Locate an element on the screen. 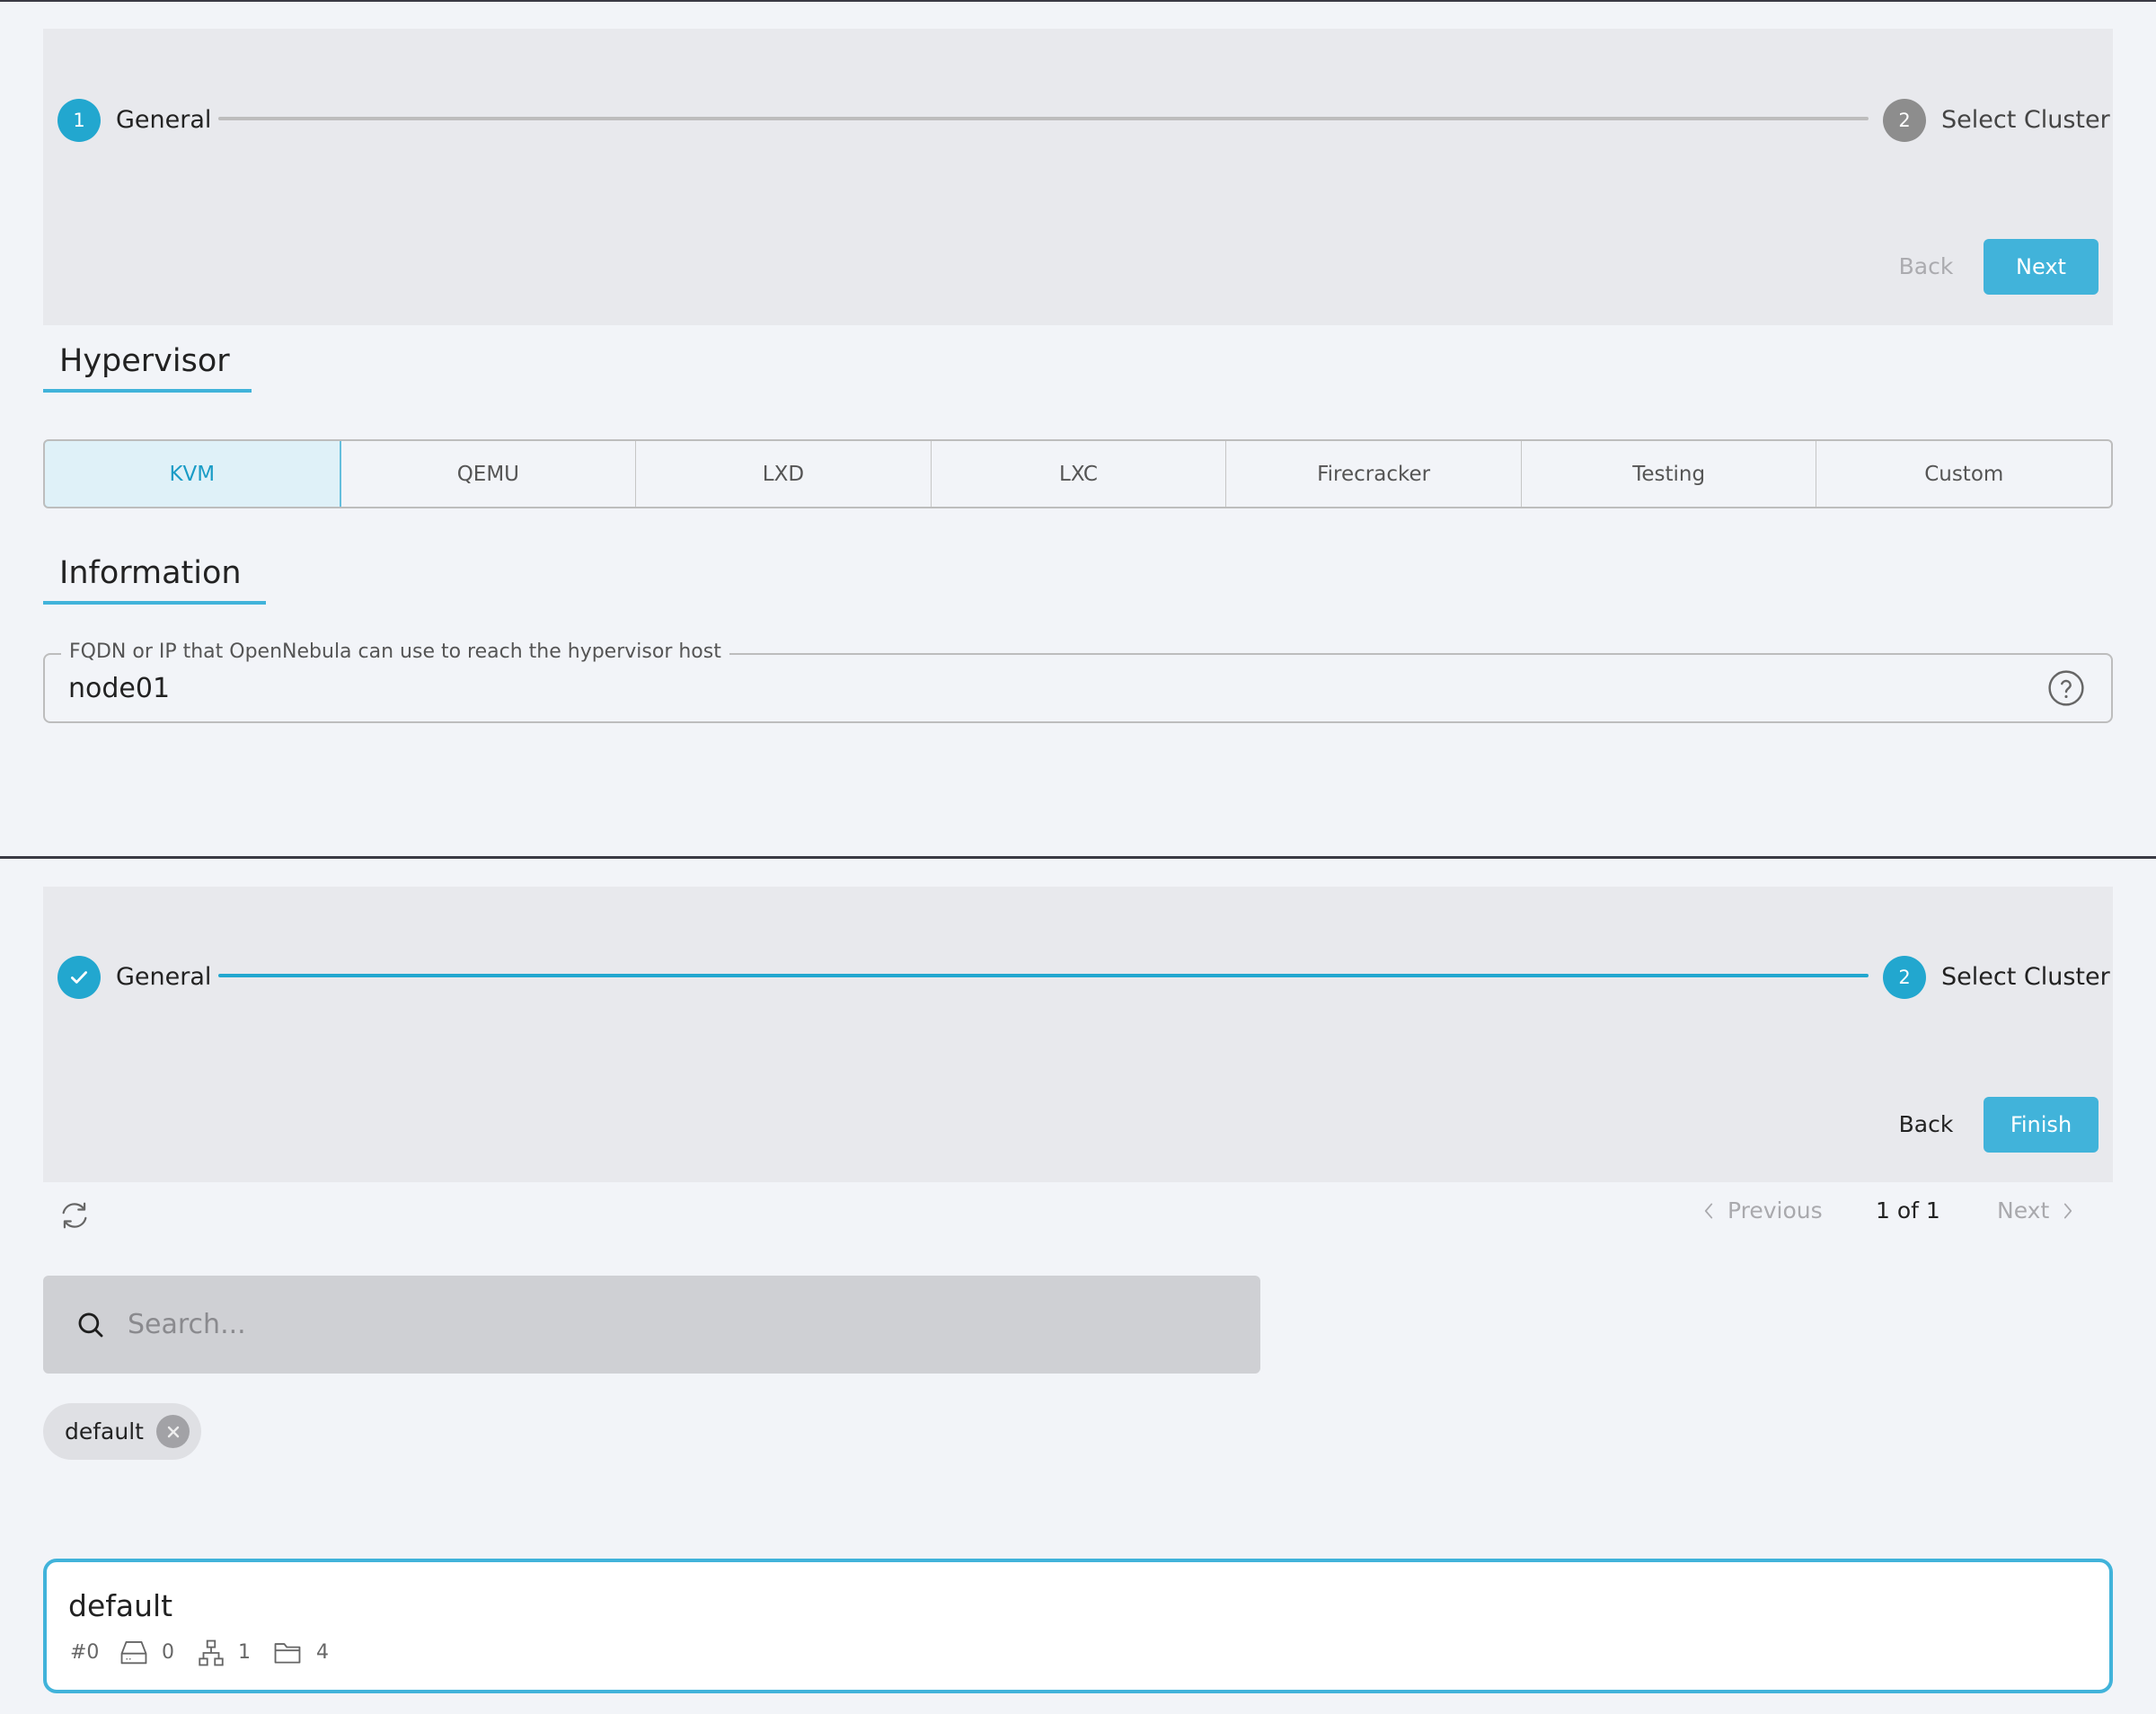 The width and height of the screenshot is (2156, 1714). back-button-disabled: Back is located at coordinates (1926, 267).